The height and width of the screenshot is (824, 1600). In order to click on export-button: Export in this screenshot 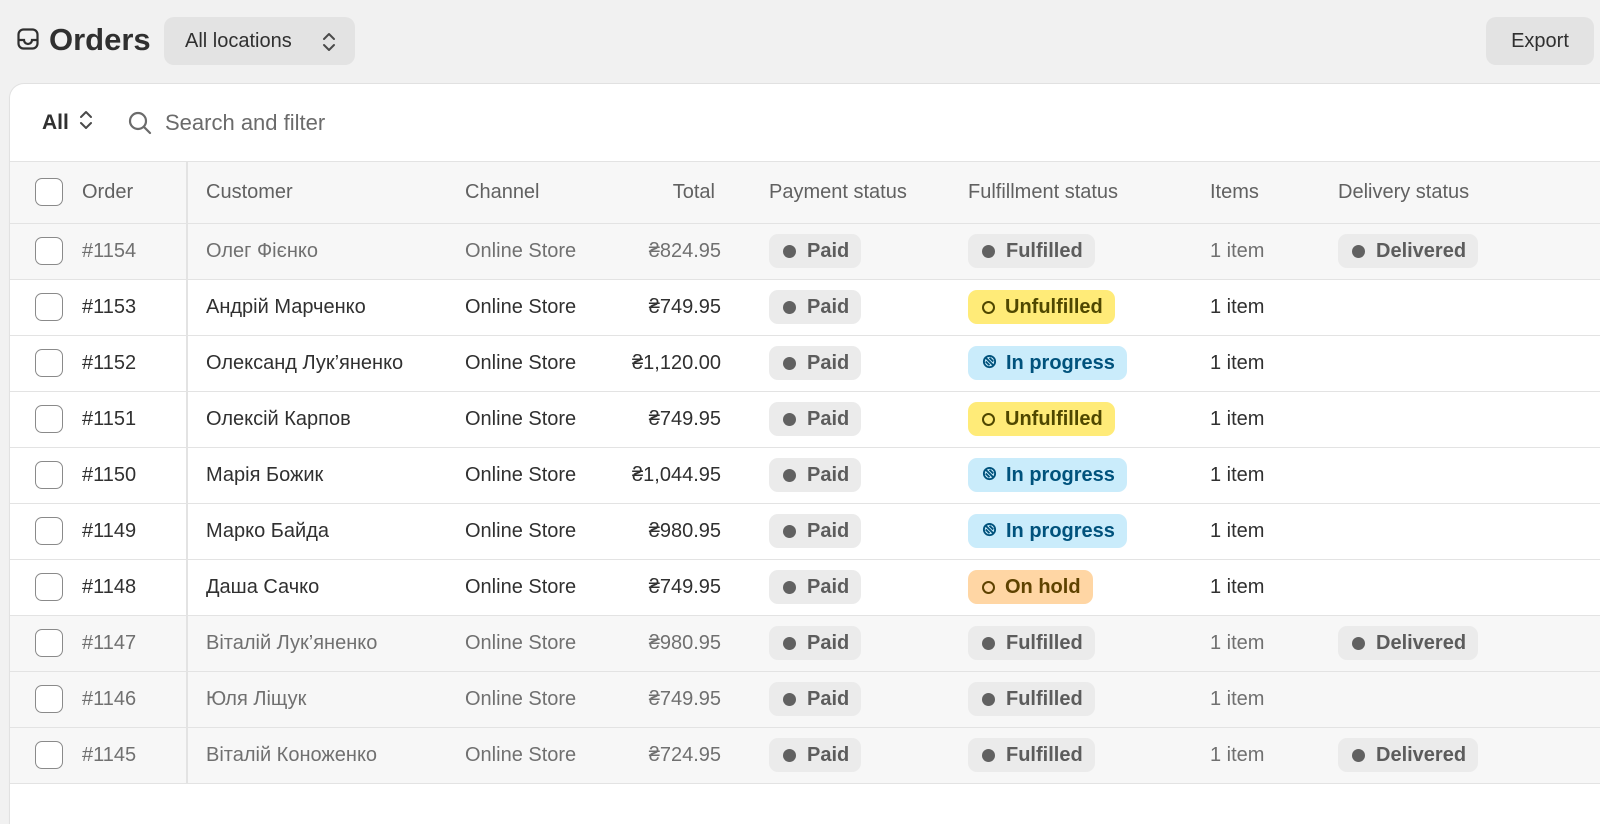, I will do `click(1540, 41)`.